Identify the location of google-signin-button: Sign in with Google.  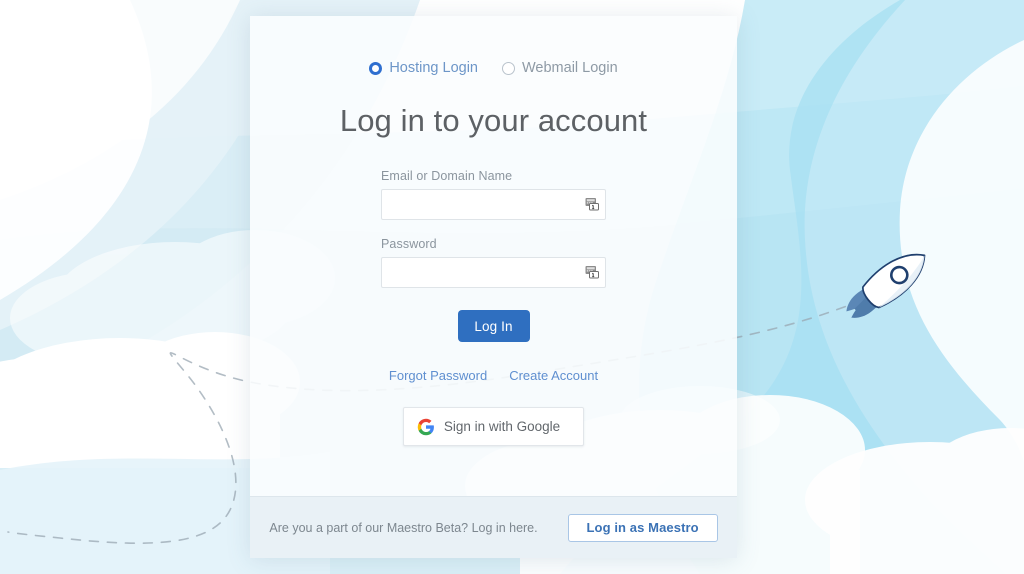
(493, 426).